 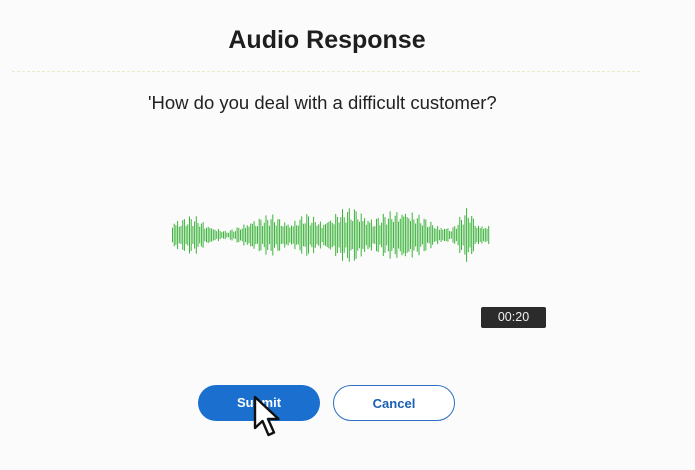 What do you see at coordinates (326, 71) in the screenshot?
I see `title-divider` at bounding box center [326, 71].